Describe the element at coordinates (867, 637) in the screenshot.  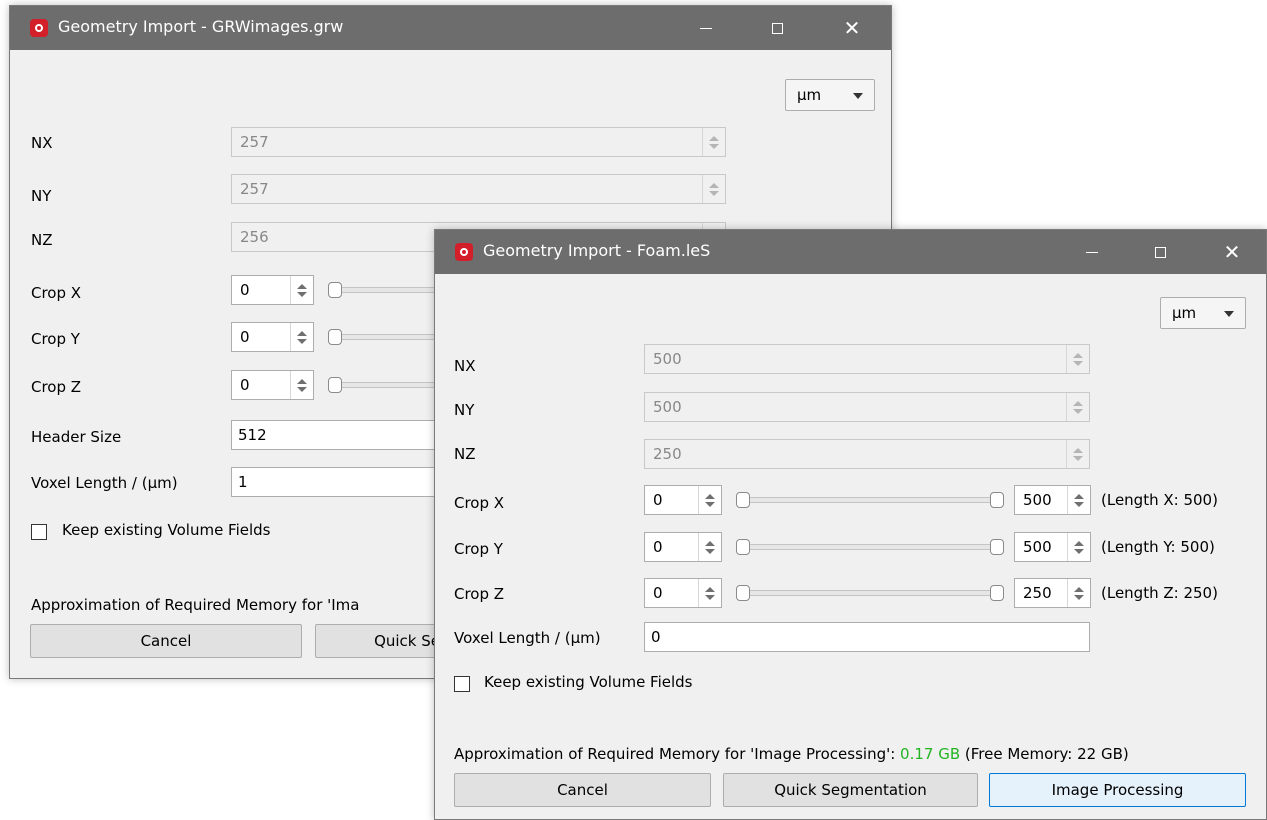
I see `voxel-length-input: 0` at that location.